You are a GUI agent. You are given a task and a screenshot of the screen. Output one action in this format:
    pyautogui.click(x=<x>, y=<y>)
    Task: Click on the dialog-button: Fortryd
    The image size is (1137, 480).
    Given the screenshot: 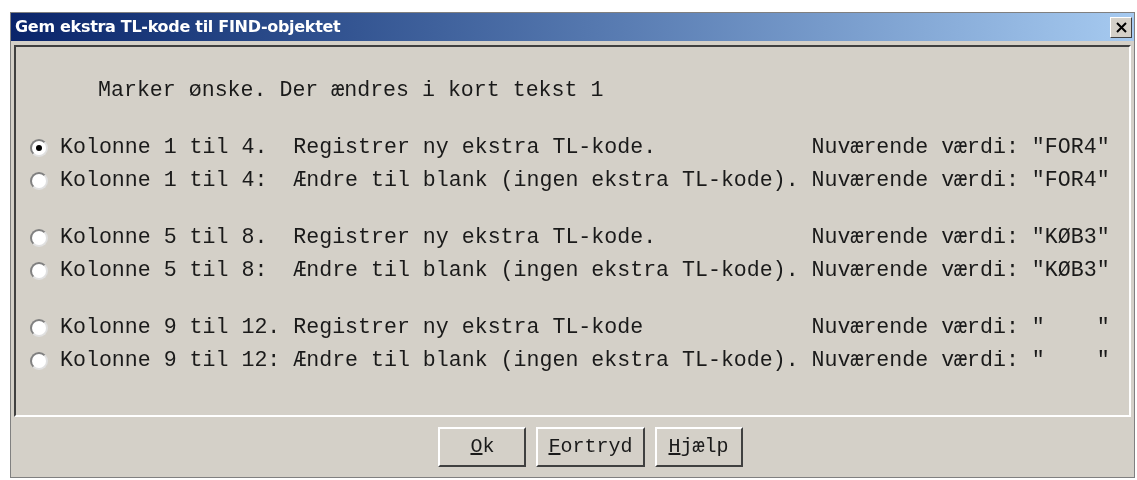 What is the action you would take?
    pyautogui.click(x=590, y=447)
    